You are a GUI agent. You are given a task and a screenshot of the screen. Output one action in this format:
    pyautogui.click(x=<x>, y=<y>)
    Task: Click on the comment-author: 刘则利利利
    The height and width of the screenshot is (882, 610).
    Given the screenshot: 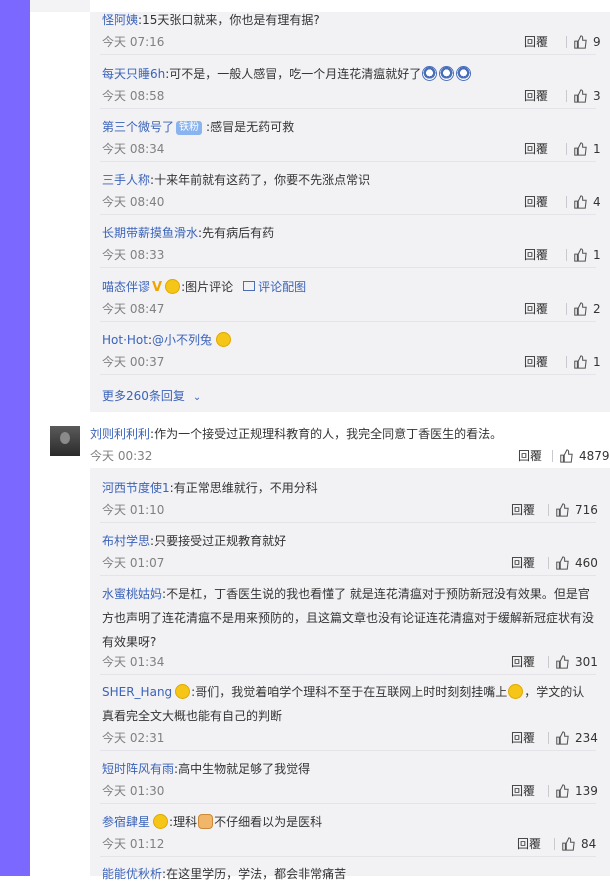 What is the action you would take?
    pyautogui.click(x=120, y=434)
    